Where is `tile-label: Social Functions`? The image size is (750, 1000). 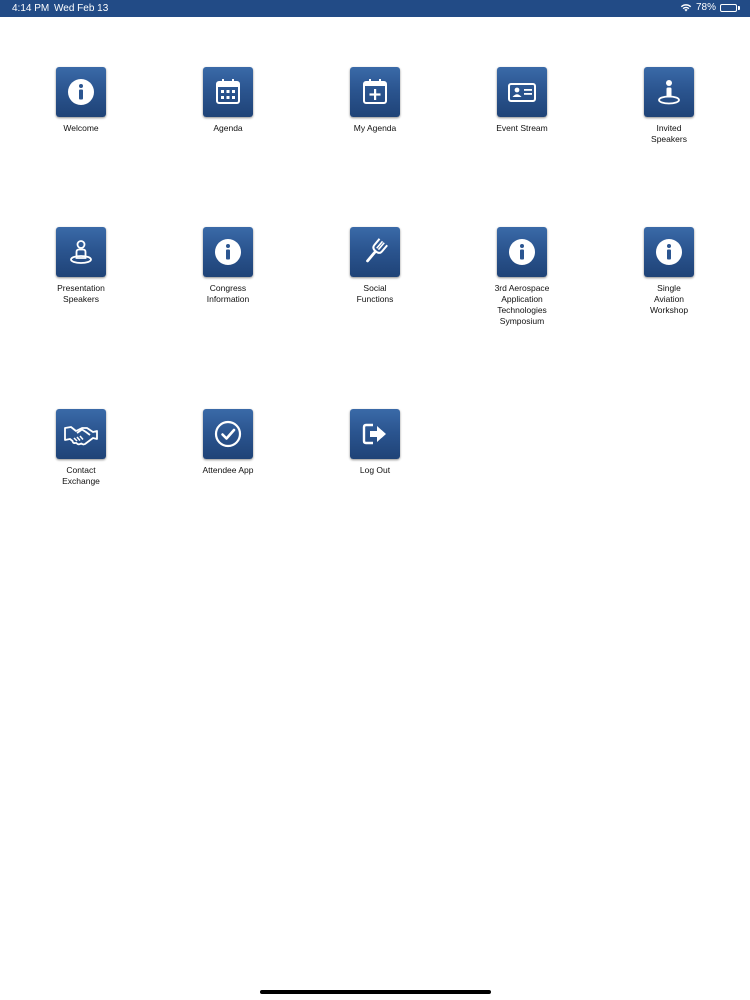 tile-label: Social Functions is located at coordinates (375, 293).